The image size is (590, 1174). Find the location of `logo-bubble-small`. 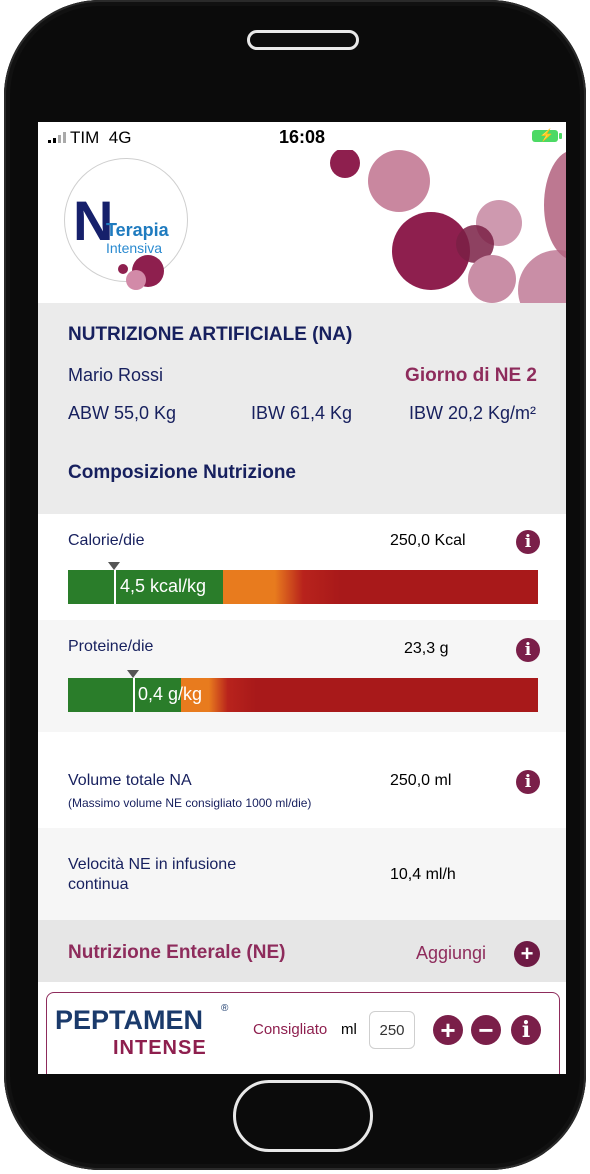

logo-bubble-small is located at coordinates (136, 280).